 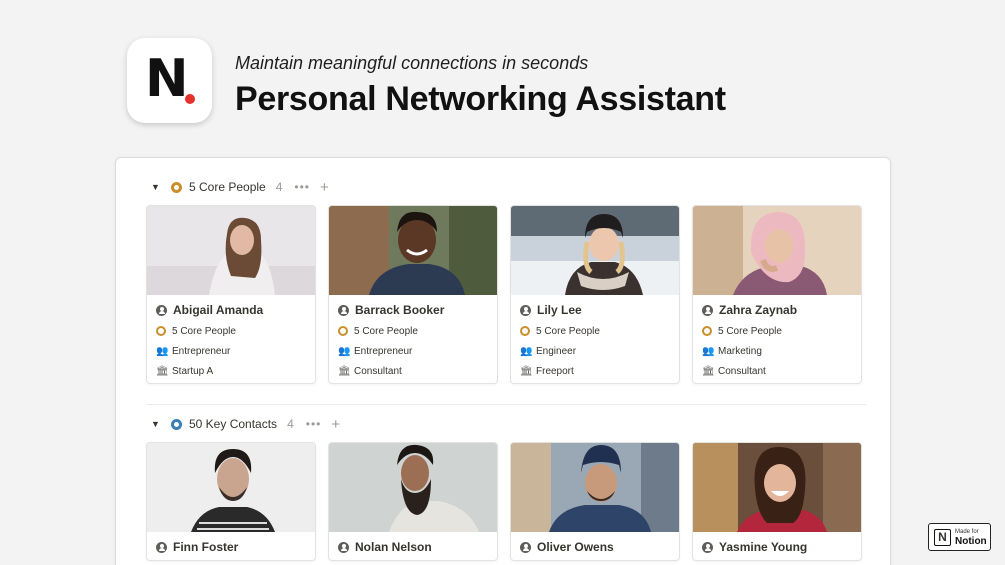 What do you see at coordinates (971, 541) in the screenshot?
I see `badge-notion: Notion` at bounding box center [971, 541].